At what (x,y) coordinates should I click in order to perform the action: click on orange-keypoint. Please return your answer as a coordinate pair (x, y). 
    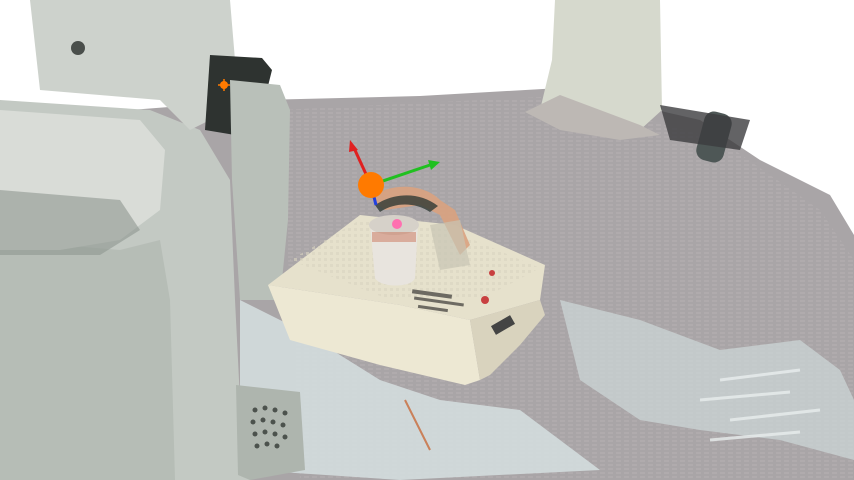
    Looking at the image, I should click on (371, 185).